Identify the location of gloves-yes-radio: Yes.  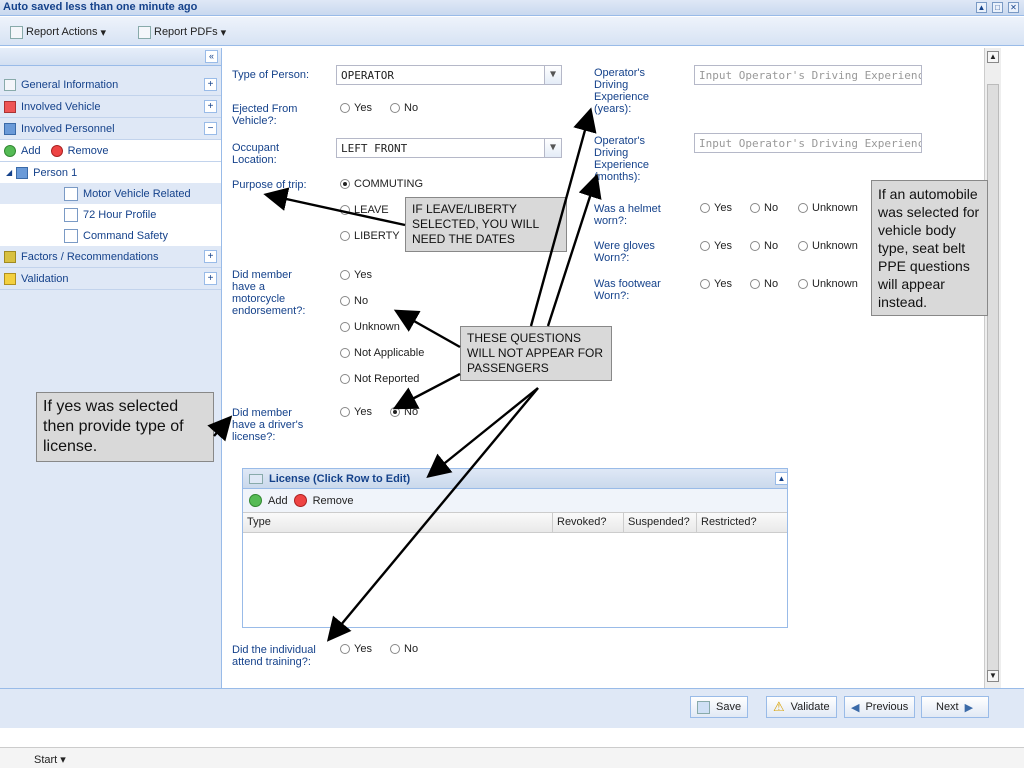
(716, 246).